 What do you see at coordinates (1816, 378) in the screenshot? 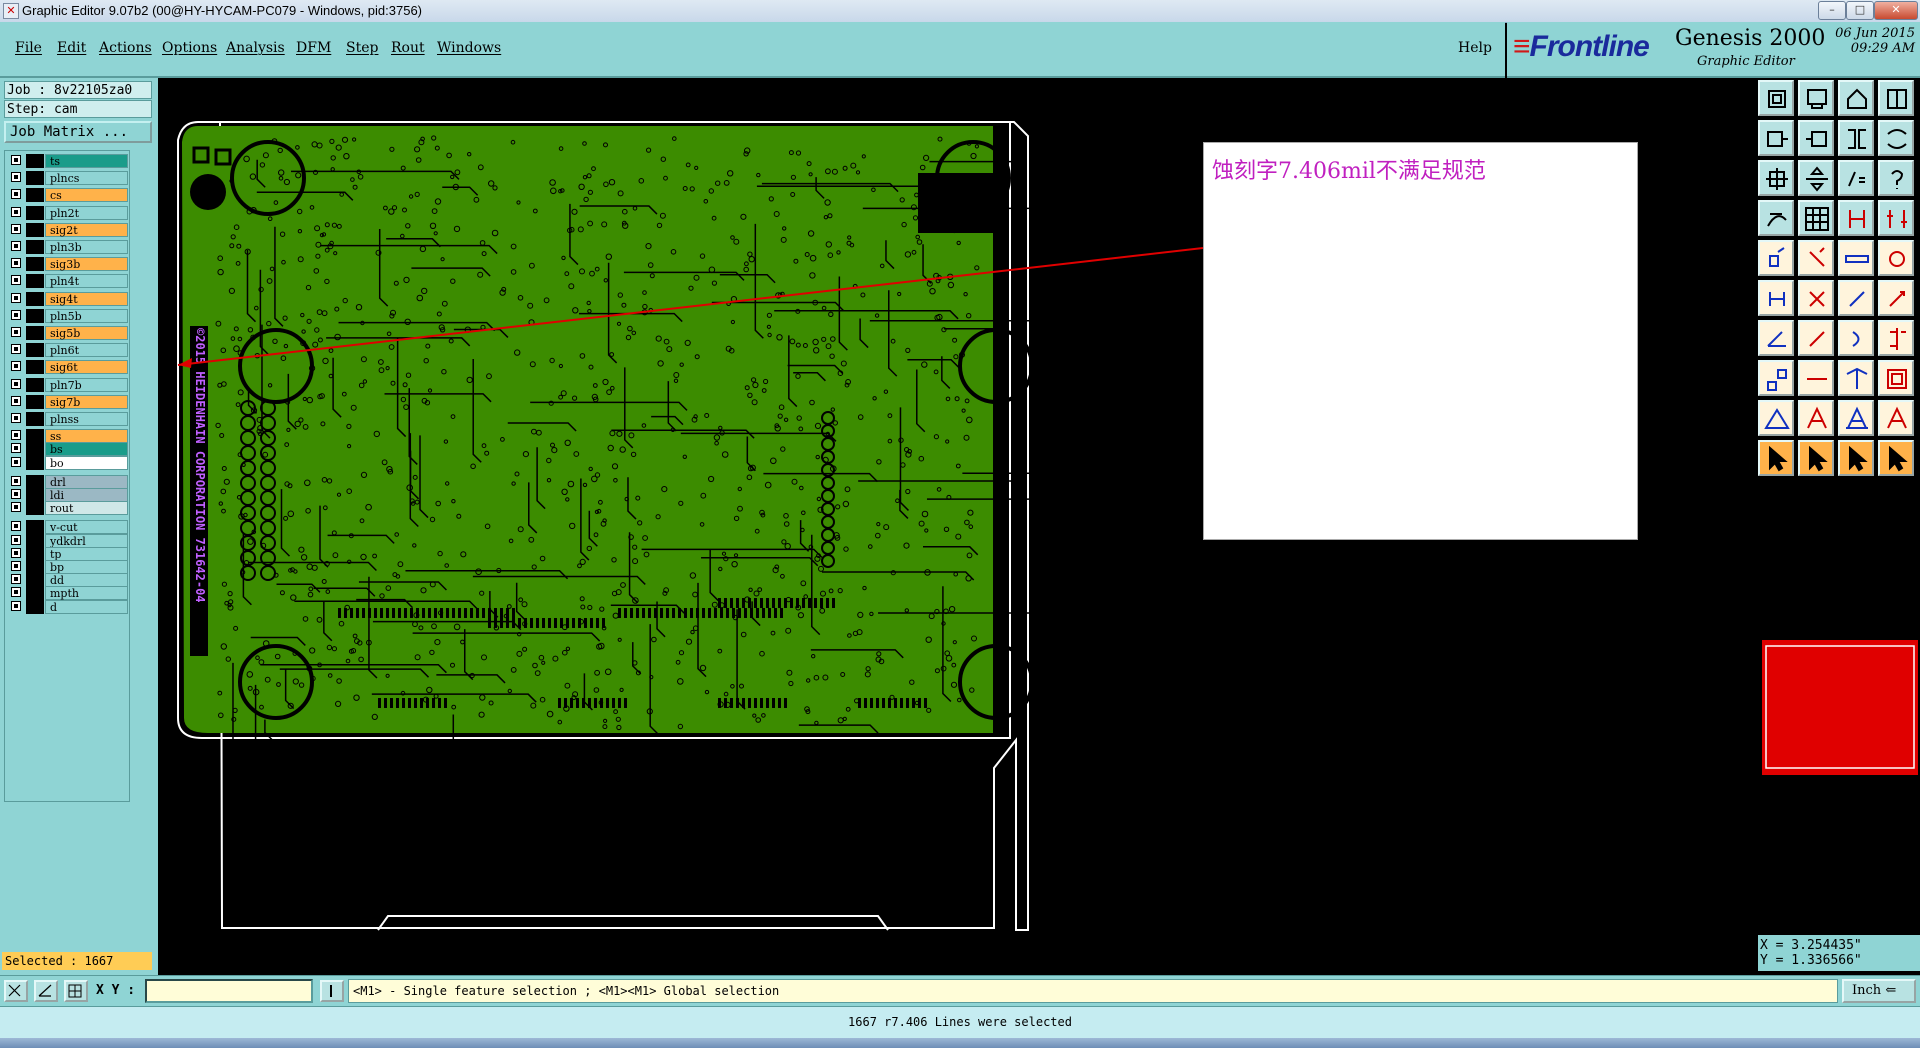
I see `minus-button` at bounding box center [1816, 378].